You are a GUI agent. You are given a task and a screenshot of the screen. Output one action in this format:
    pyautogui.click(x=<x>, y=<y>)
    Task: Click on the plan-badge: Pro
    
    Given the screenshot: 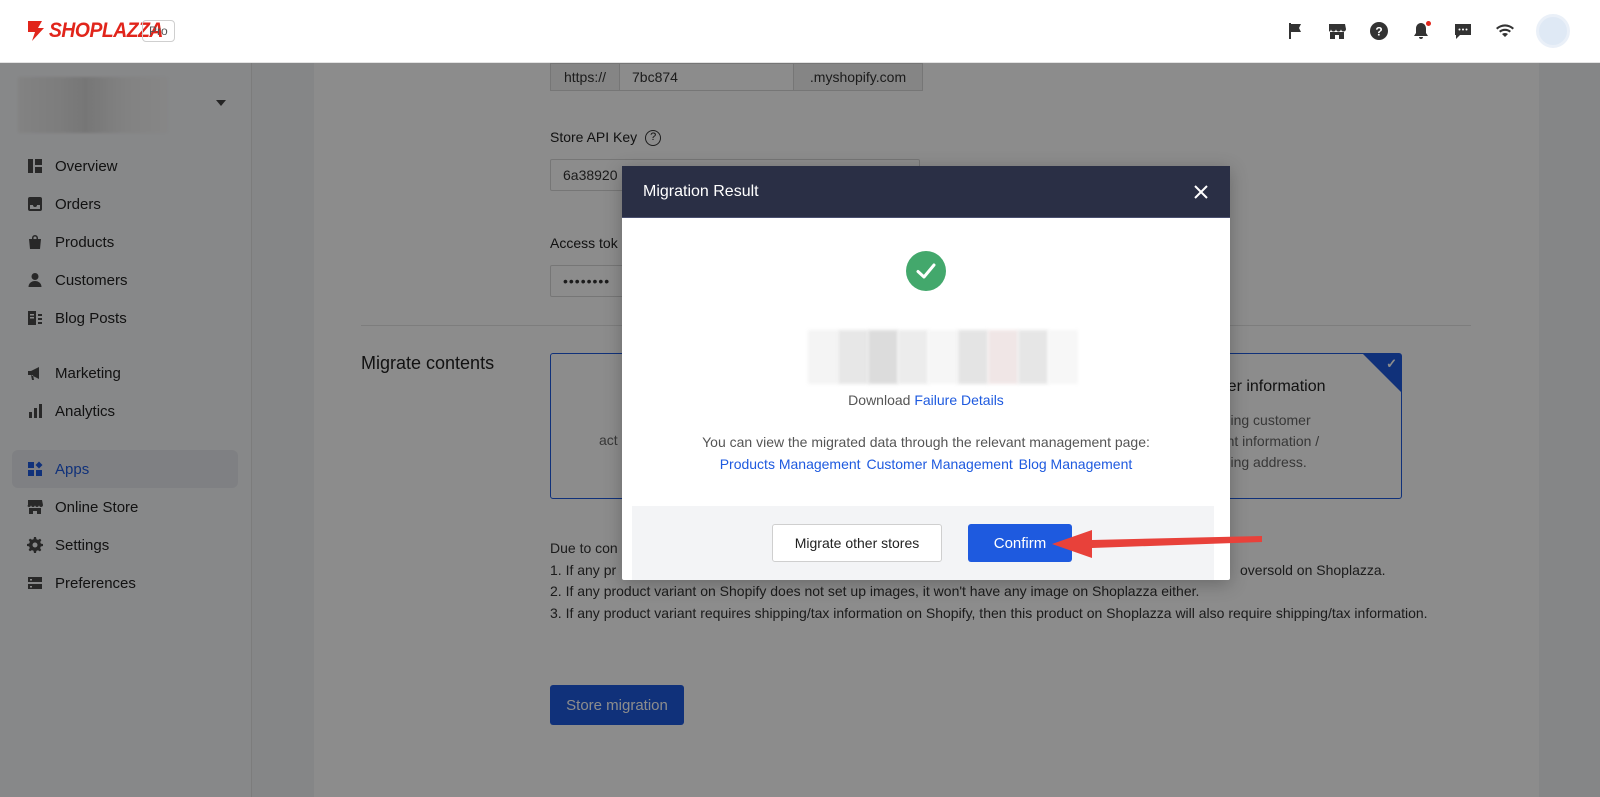 What is the action you would take?
    pyautogui.click(x=158, y=31)
    